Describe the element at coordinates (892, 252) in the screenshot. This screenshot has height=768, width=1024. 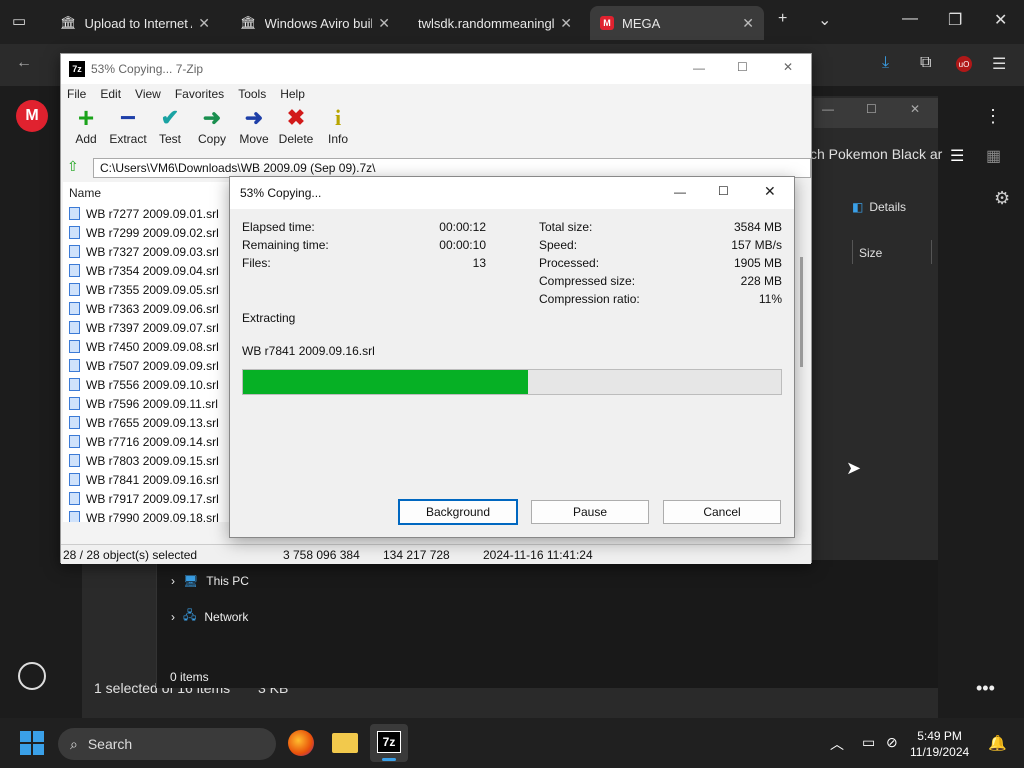
I see `size-column-header: Size` at that location.